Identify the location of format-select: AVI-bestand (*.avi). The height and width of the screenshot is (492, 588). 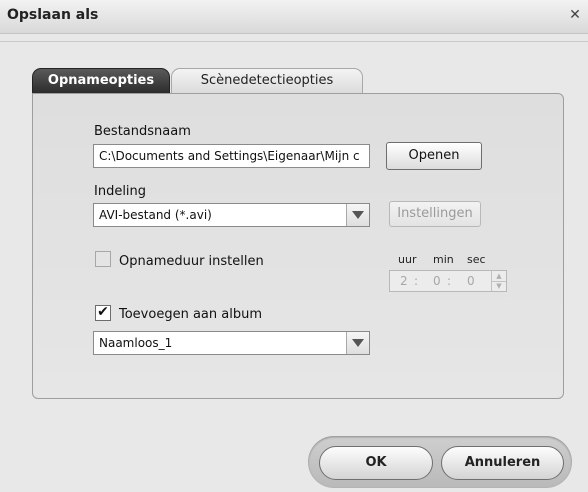
(231, 215).